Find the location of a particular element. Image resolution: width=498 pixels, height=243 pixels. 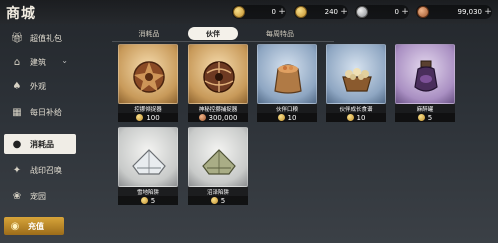

sidebar-item-consumables: ● 消耗品 is located at coordinates (40, 144).